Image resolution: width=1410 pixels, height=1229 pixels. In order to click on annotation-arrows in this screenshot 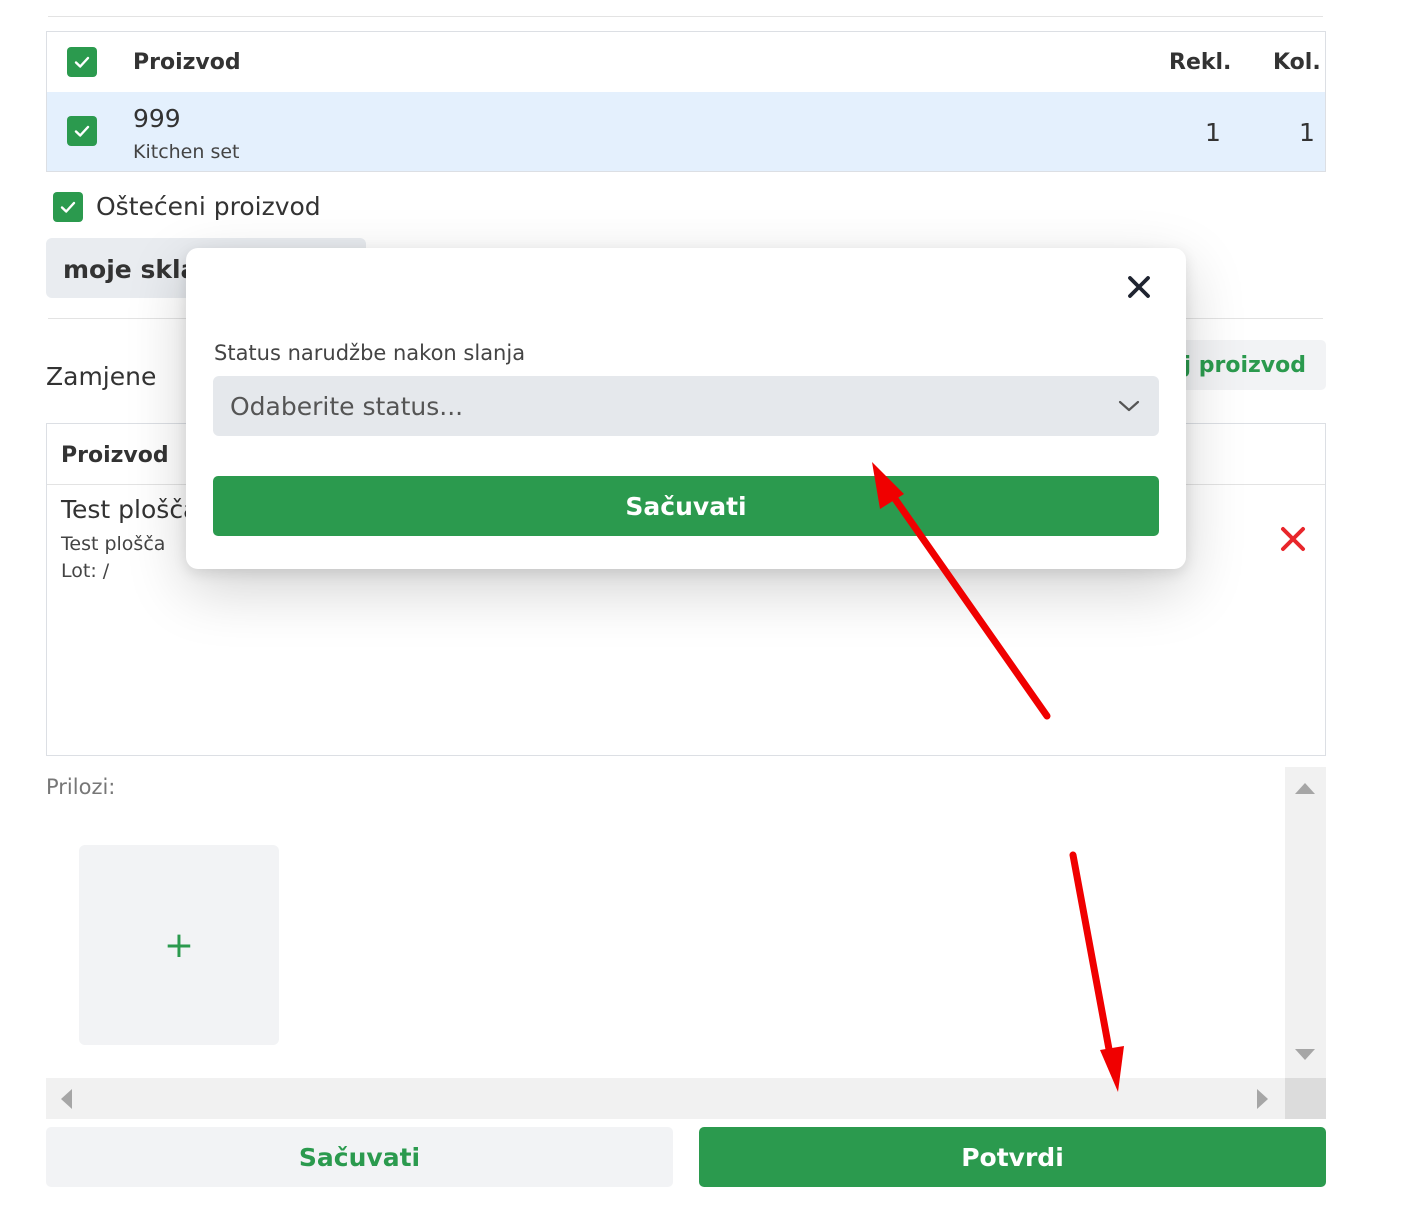, I will do `click(998, 777)`.